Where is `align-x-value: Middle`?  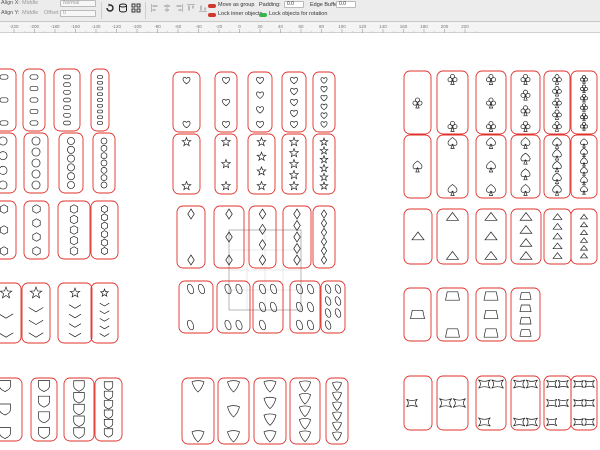
align-x-value: Middle is located at coordinates (30, 3).